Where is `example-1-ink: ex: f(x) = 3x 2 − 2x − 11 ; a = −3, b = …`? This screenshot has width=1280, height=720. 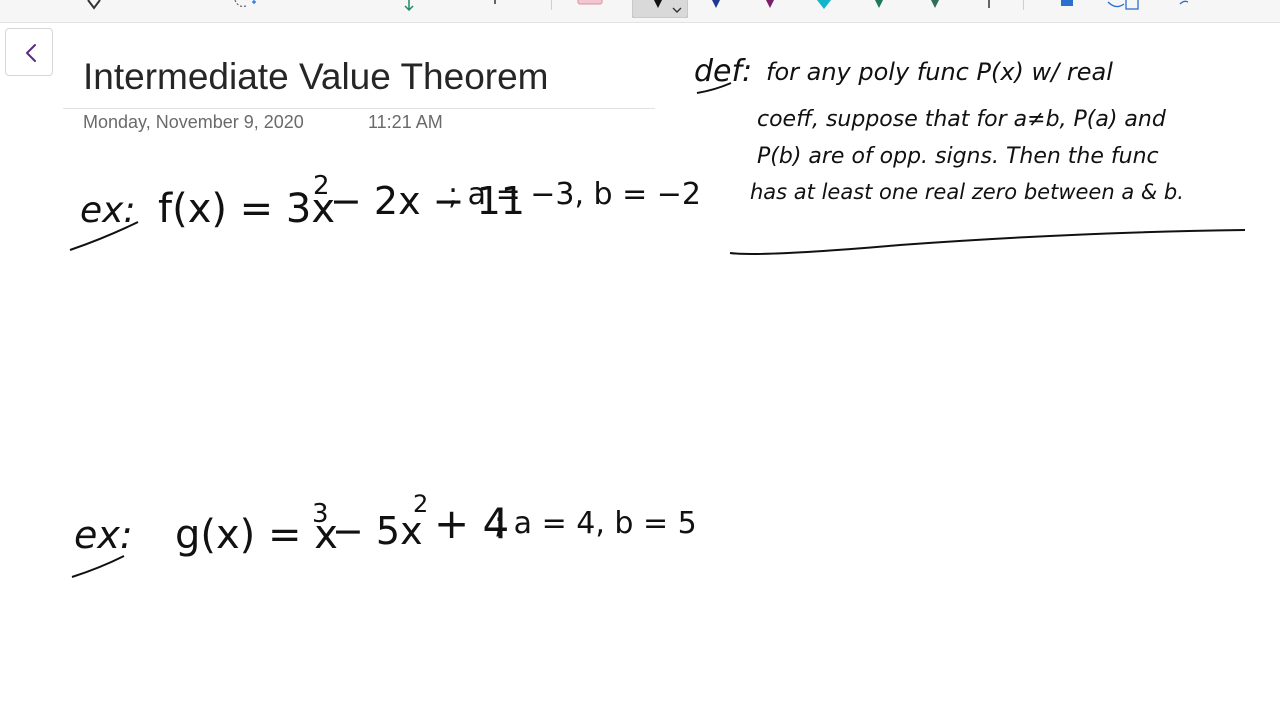
example-1-ink: ex: f(x) = 3x 2 − 2x − 11 ; a = −3, b = … is located at coordinates (385, 211).